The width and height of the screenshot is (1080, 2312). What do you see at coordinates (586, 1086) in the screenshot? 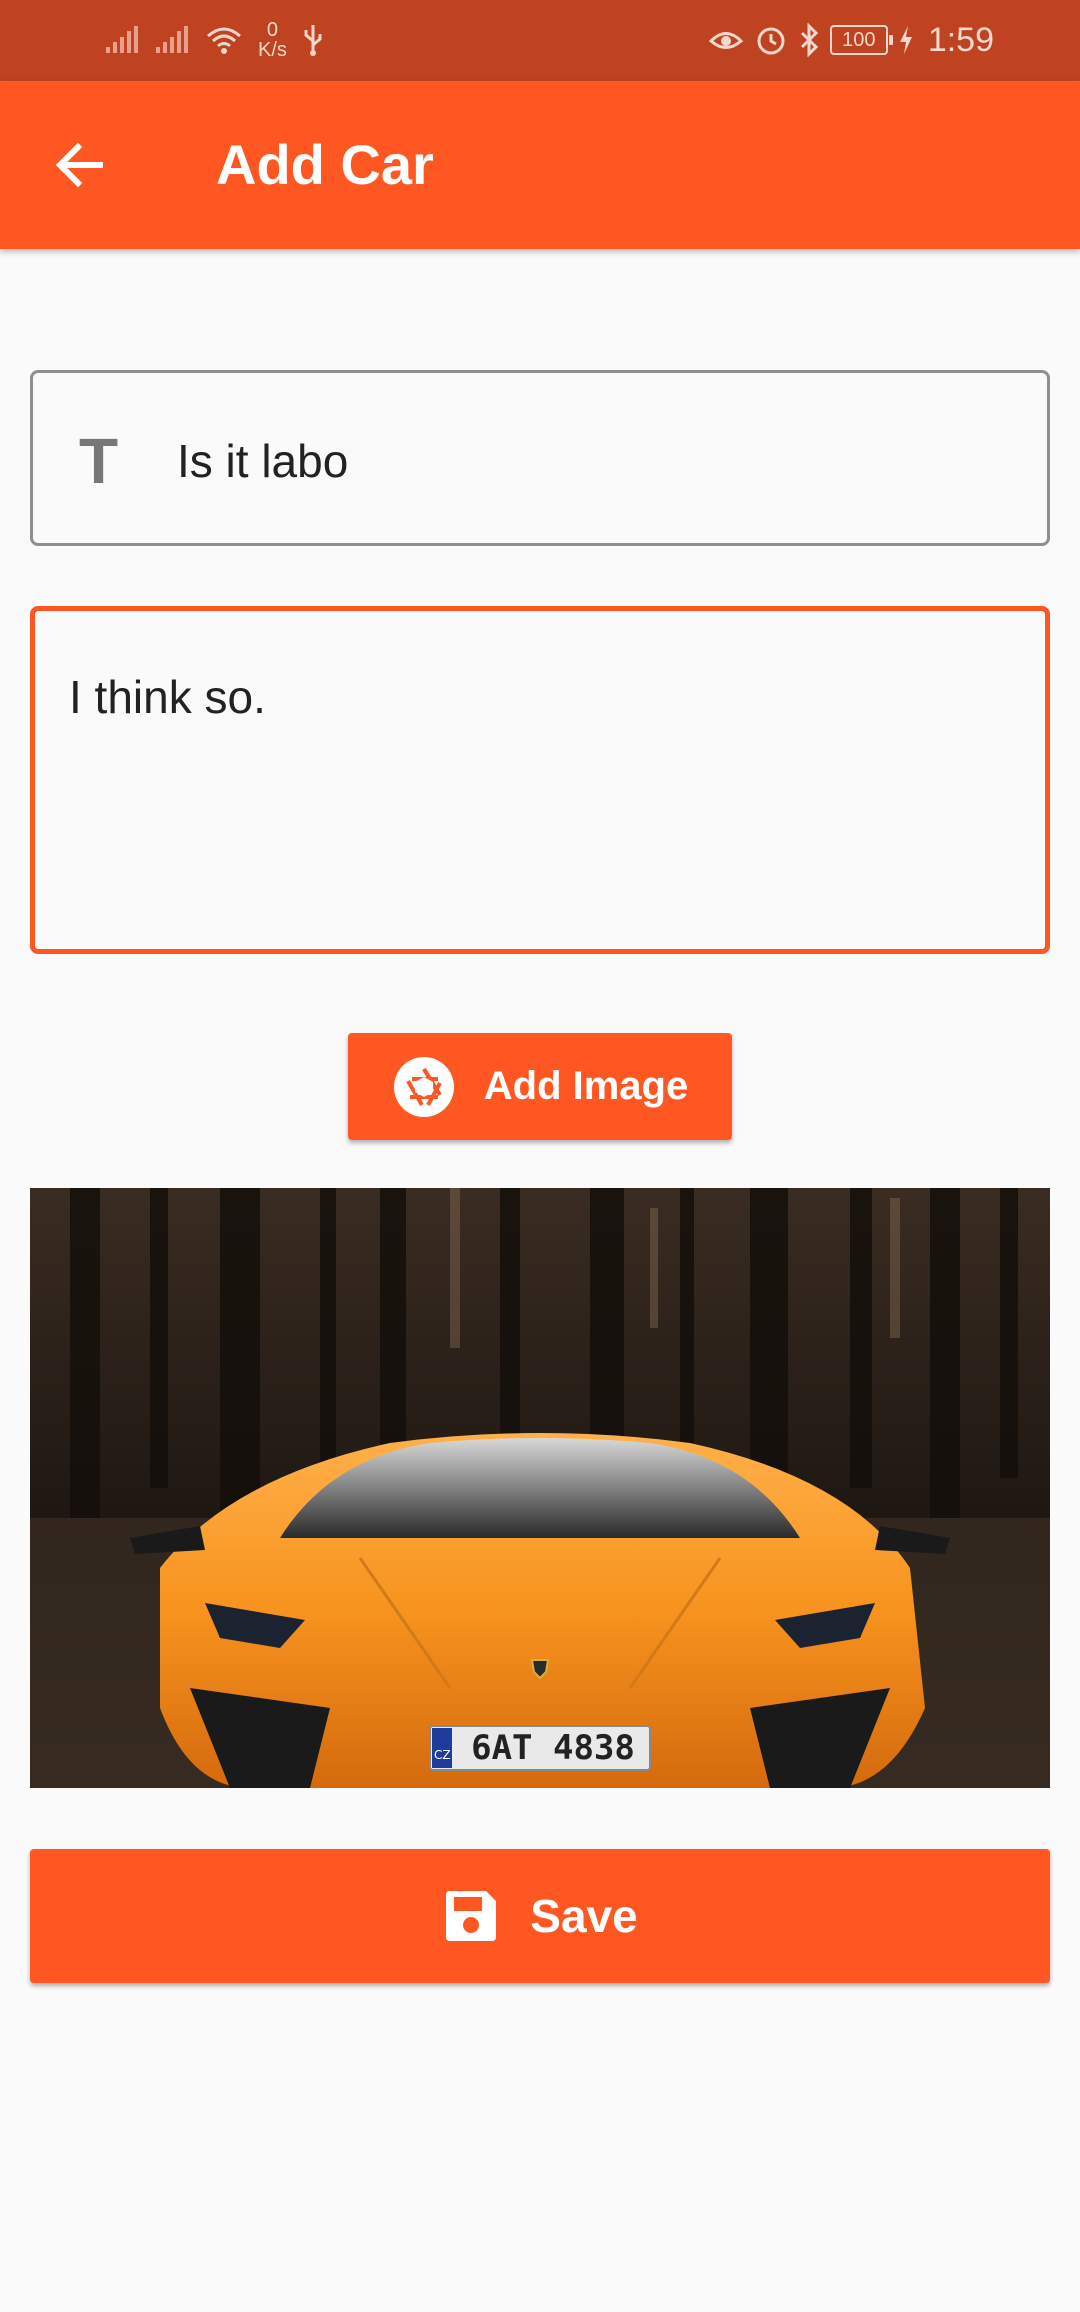
I see `add-image-label: Add Image` at bounding box center [586, 1086].